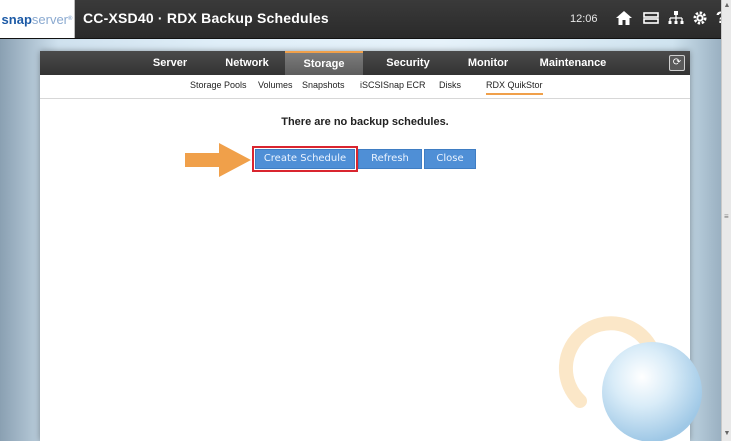 This screenshot has width=731, height=441. I want to click on home-icon, so click(624, 18).